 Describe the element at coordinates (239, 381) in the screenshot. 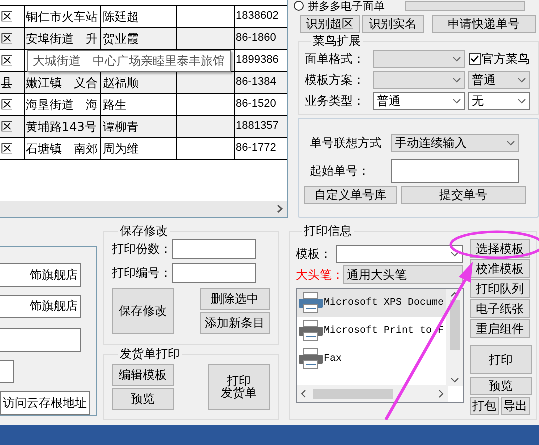

I see `button-line: 打印` at that location.